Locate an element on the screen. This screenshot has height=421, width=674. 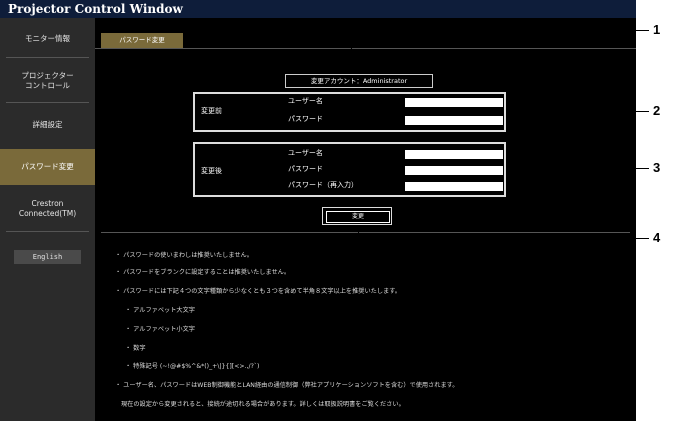
tab-divider is located at coordinates (365, 48).